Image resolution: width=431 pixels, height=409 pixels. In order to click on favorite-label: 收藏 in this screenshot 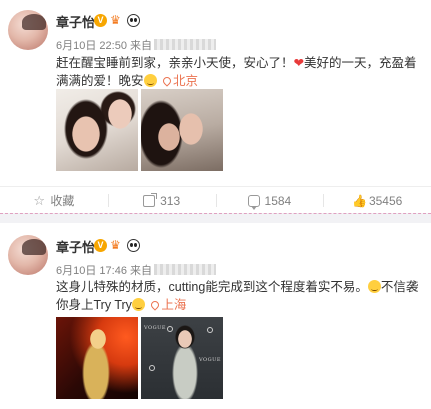, I will do `click(62, 201)`.